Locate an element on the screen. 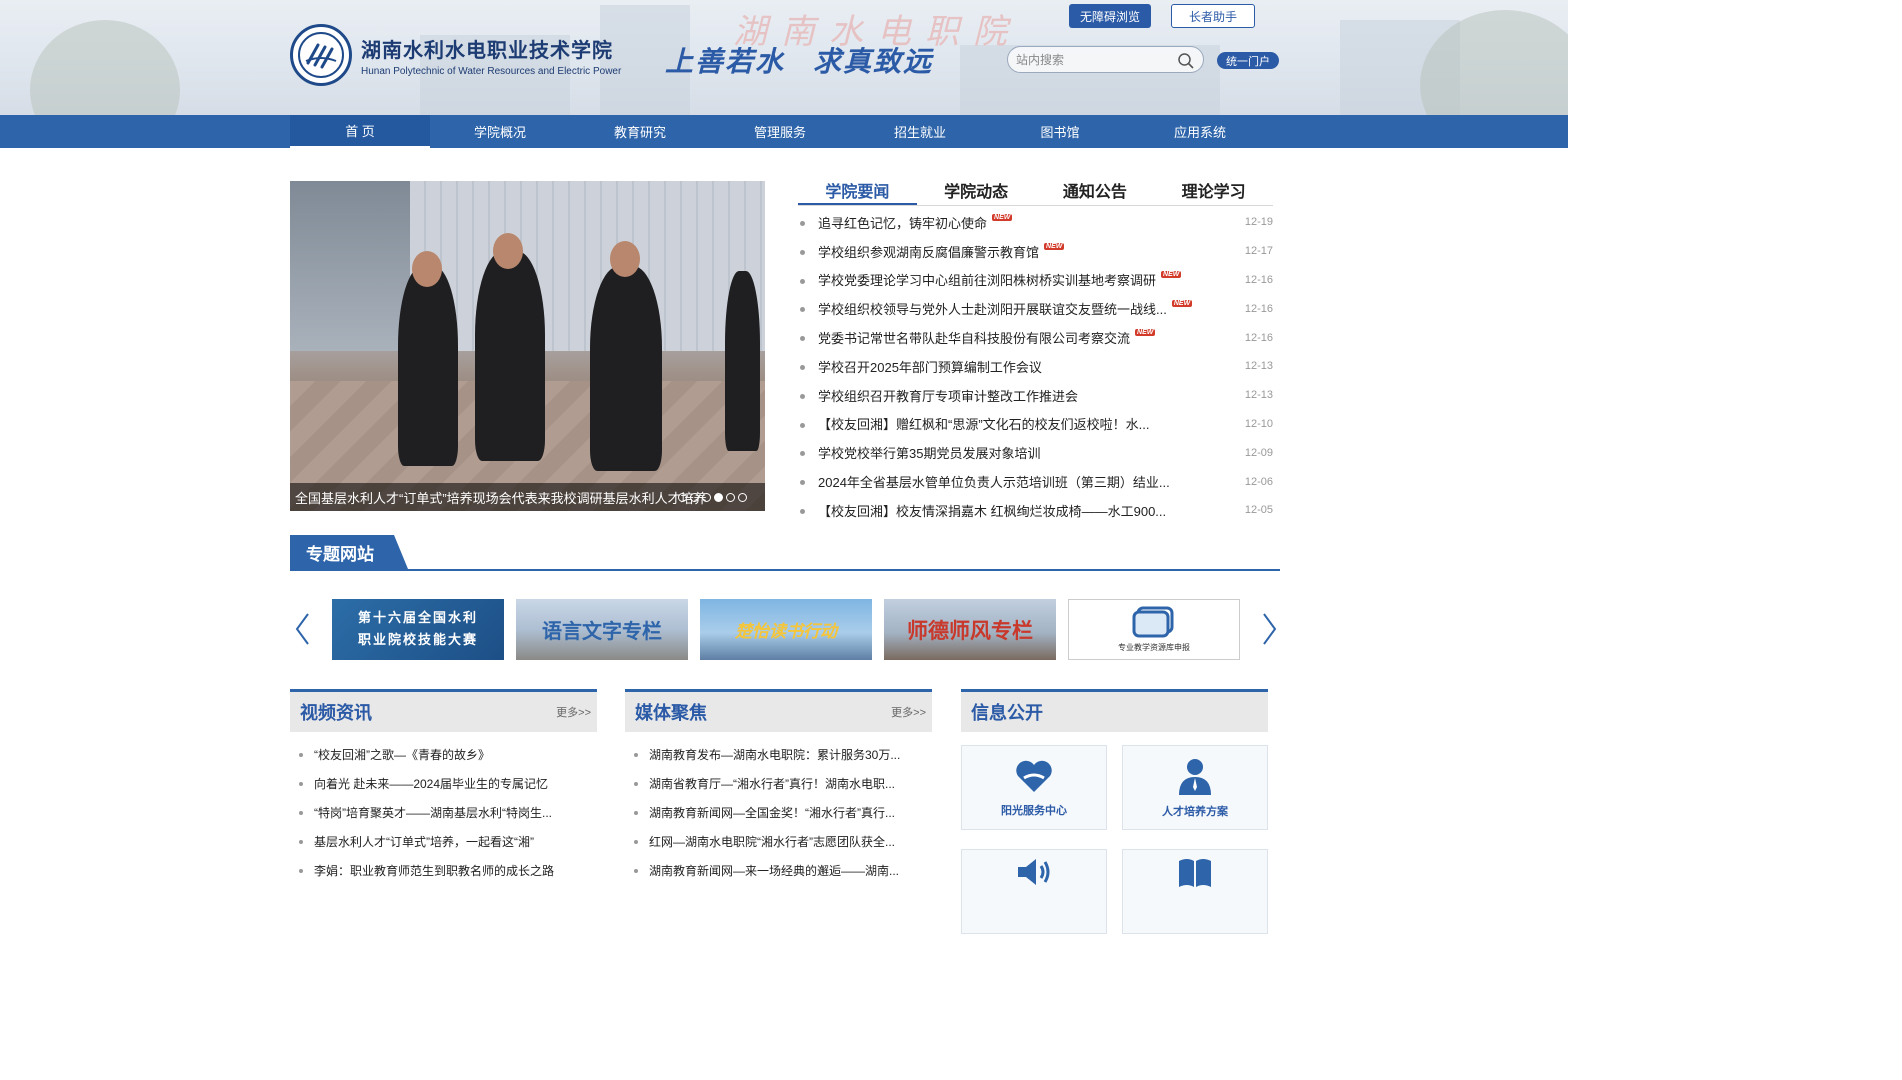  info-item-sunshine-service: 阳光服务中心 is located at coordinates (1034, 787).